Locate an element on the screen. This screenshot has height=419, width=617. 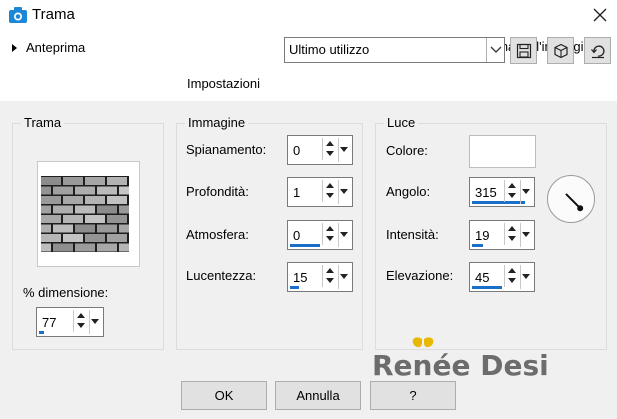
texture-group-title: Trama is located at coordinates (43, 123).